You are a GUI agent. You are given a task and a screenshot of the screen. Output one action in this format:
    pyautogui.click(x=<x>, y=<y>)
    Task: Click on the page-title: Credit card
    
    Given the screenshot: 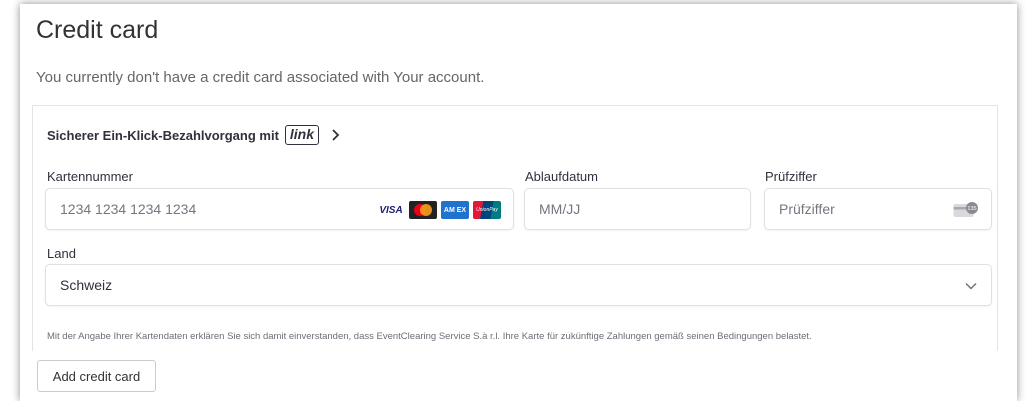 What is the action you would take?
    pyautogui.click(x=97, y=30)
    